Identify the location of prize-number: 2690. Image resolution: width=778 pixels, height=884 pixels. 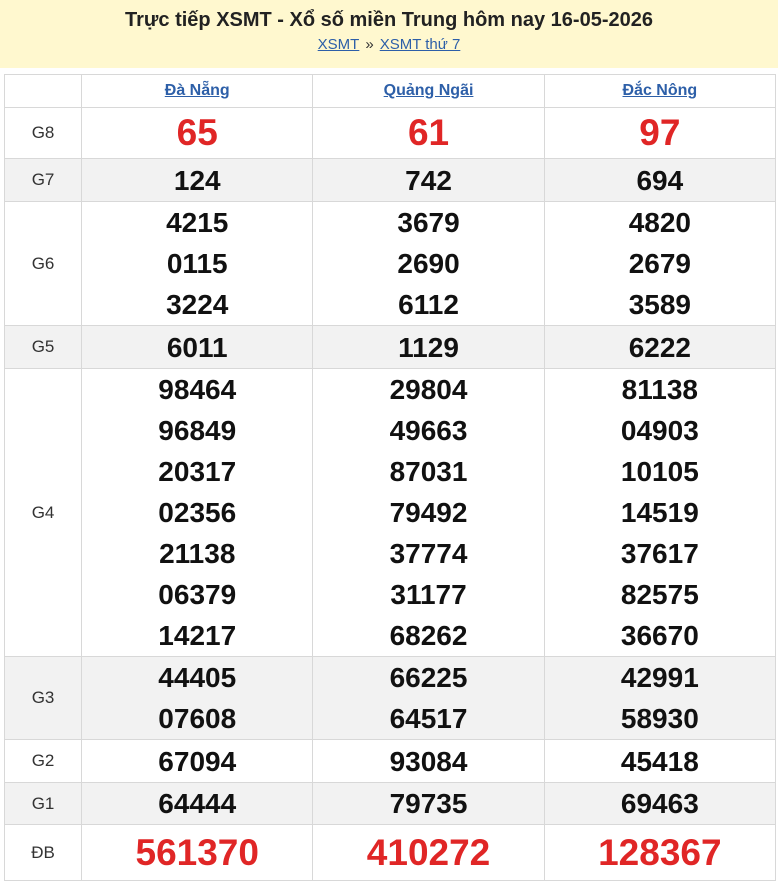
(428, 263).